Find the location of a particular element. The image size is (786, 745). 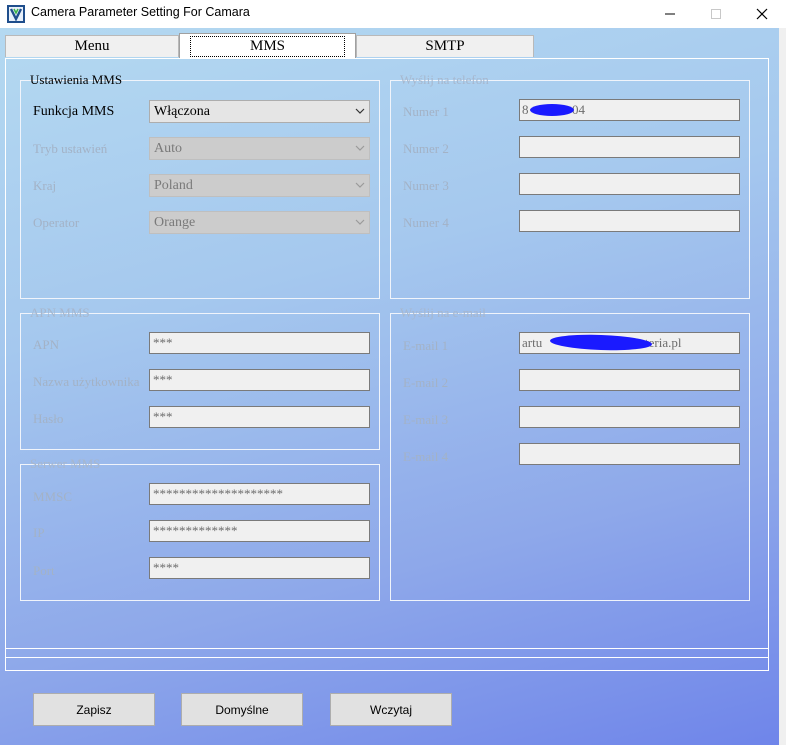

group-title-apn: APN MMS is located at coordinates (60, 312).